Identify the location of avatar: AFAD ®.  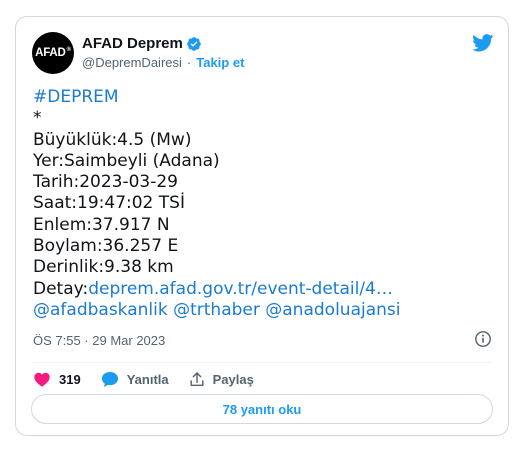
(53, 53).